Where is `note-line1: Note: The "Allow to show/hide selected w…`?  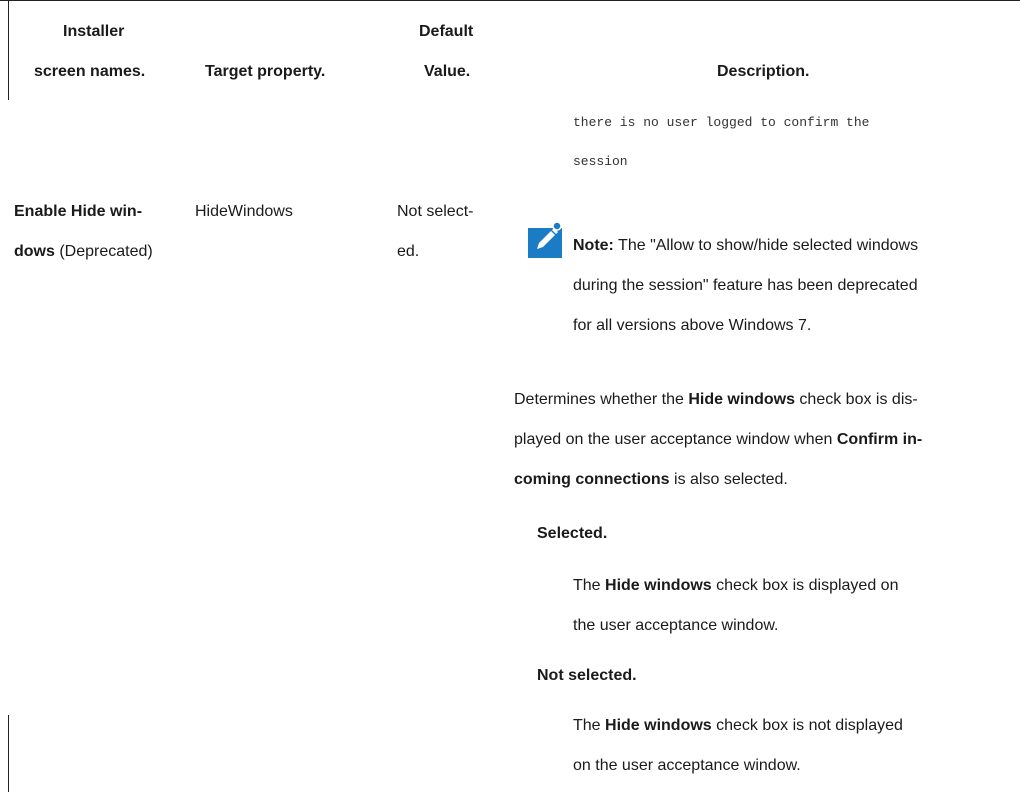 note-line1: Note: The "Allow to show/hide selected w… is located at coordinates (745, 246).